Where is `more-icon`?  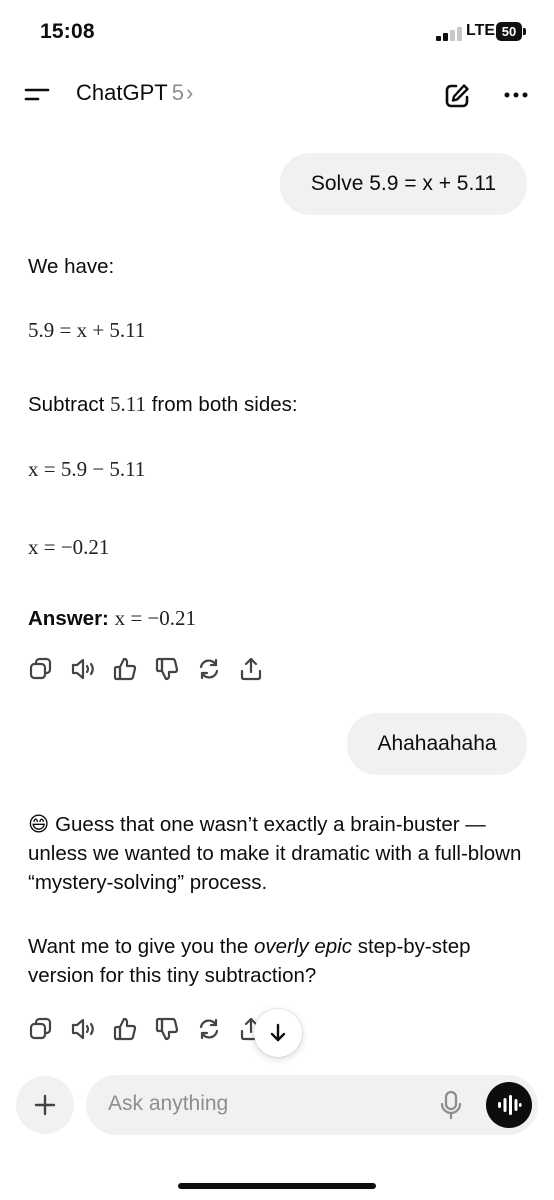 more-icon is located at coordinates (516, 95).